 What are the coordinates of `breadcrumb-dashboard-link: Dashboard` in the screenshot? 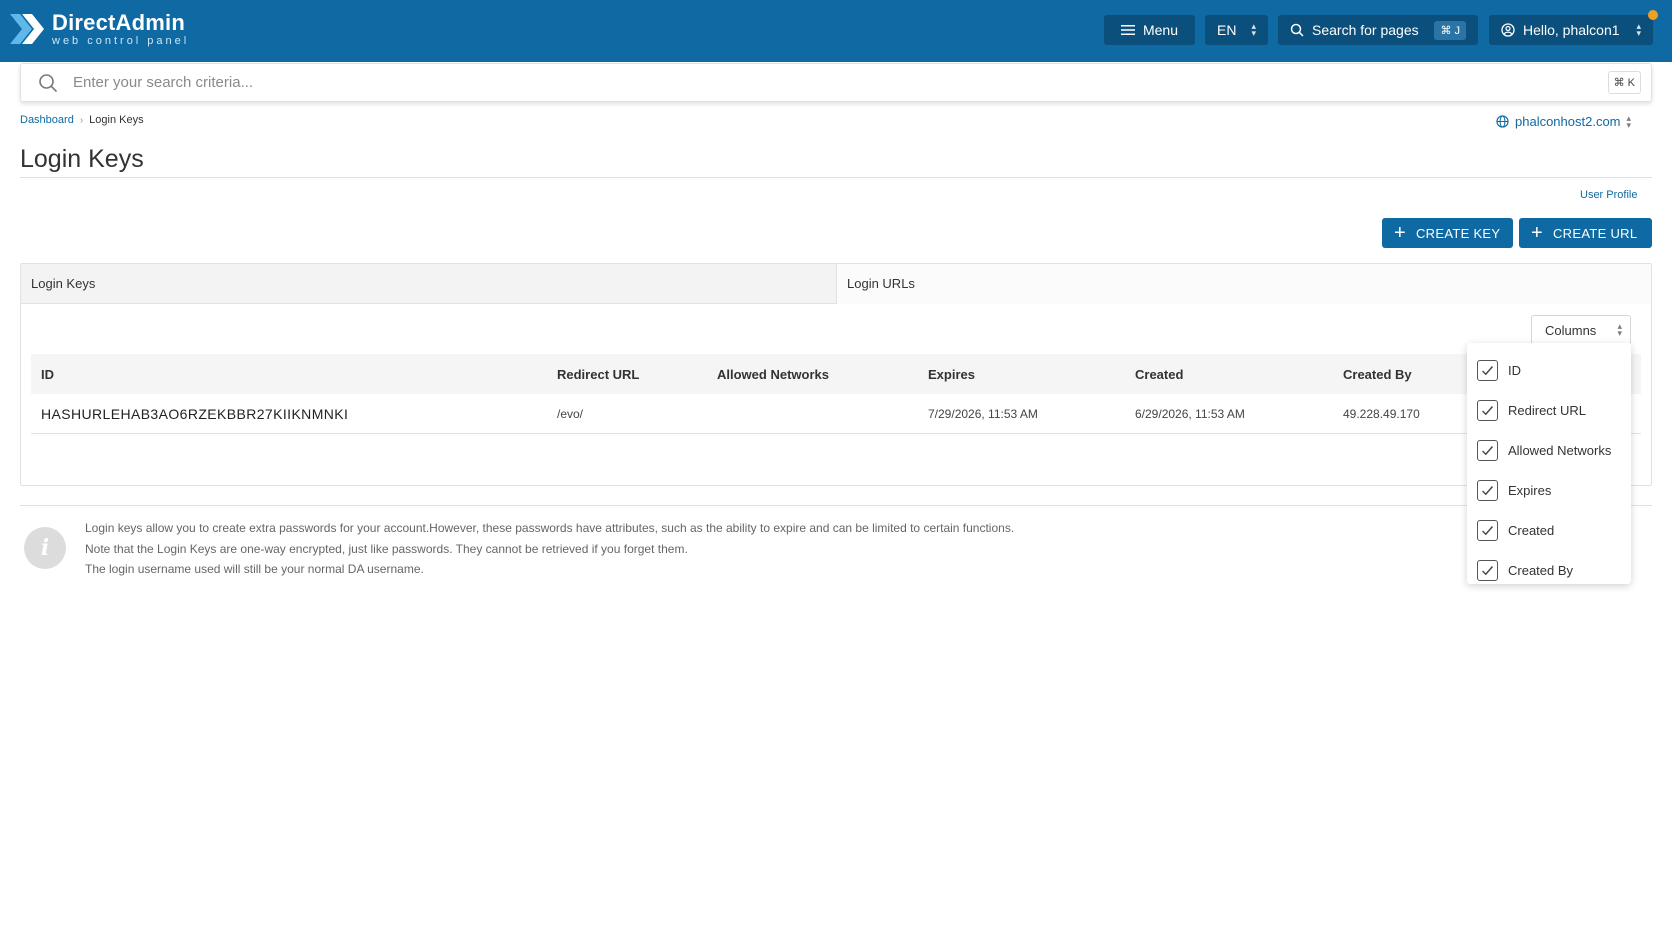 It's located at (47, 120).